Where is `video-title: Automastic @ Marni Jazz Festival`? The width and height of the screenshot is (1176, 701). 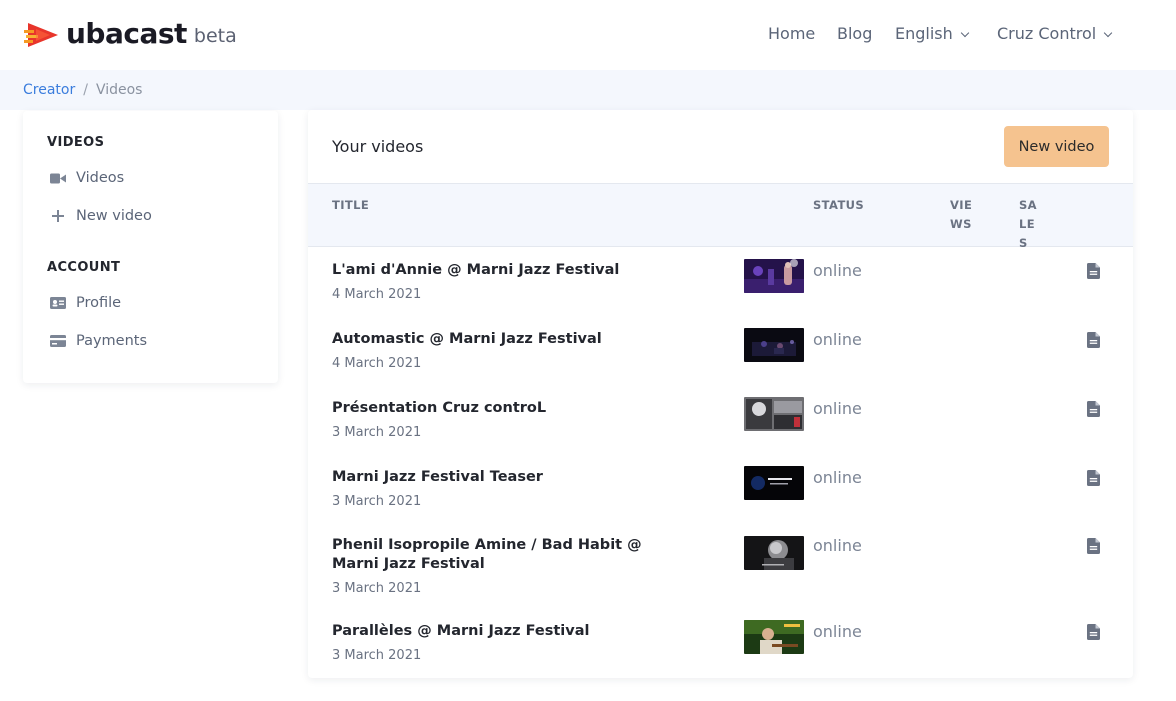 video-title: Automastic @ Marni Jazz Festival is located at coordinates (512, 339).